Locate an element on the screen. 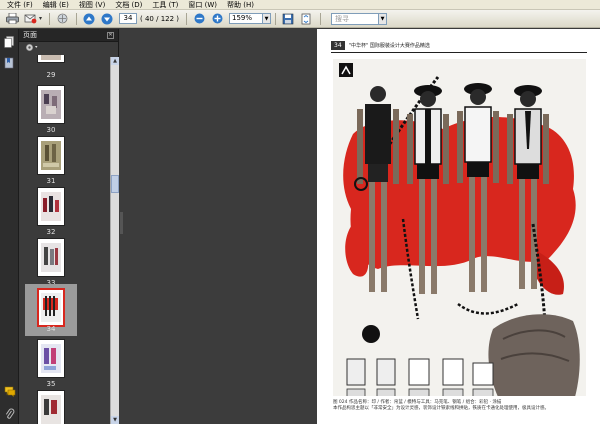 The height and width of the screenshot is (424, 600). toolbar: ▾ 34 ( 40 / 122 ) 159% ▼ 搜寻 ▼ is located at coordinates (300, 19).